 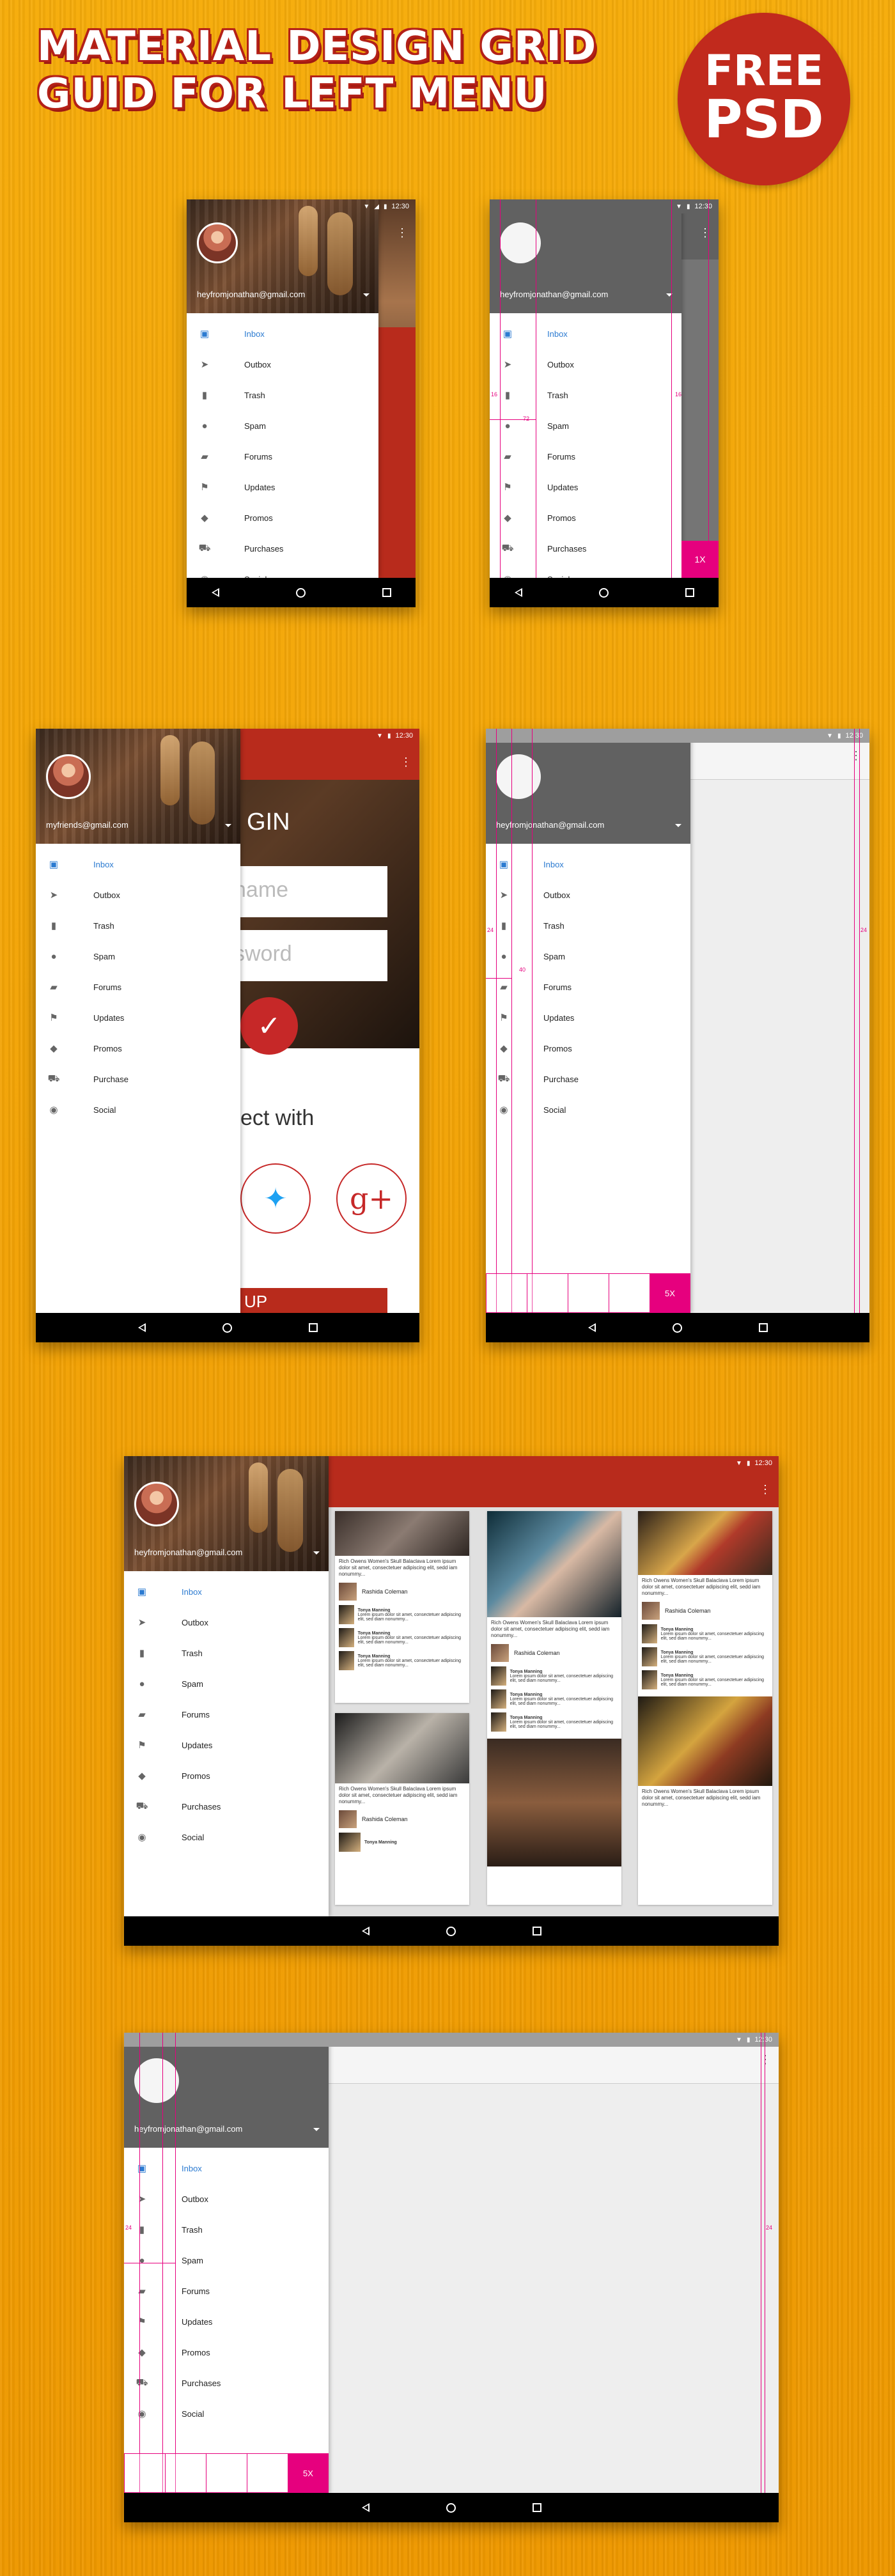 I want to click on login-check-button: ✓, so click(x=269, y=1026).